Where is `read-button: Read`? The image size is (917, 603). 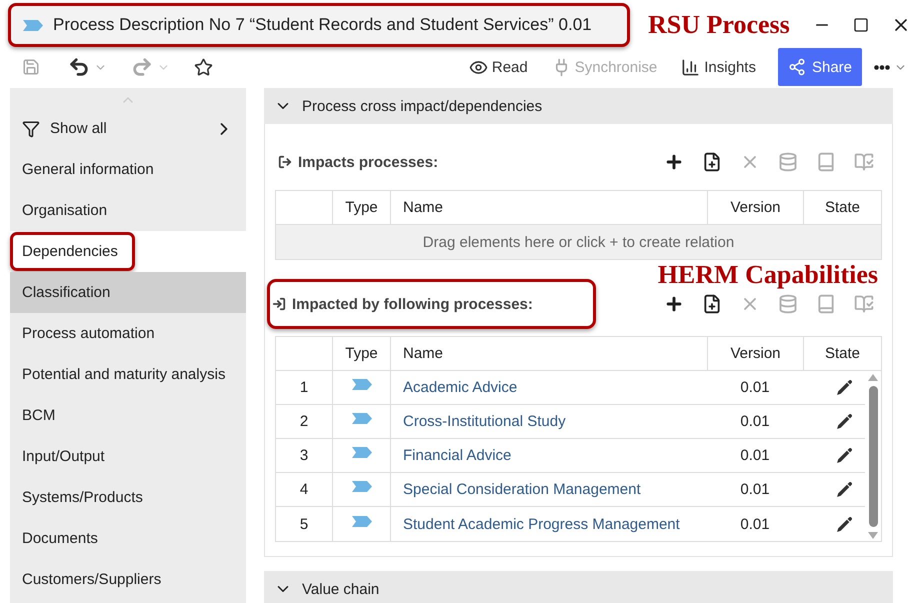
read-button: Read is located at coordinates (498, 67).